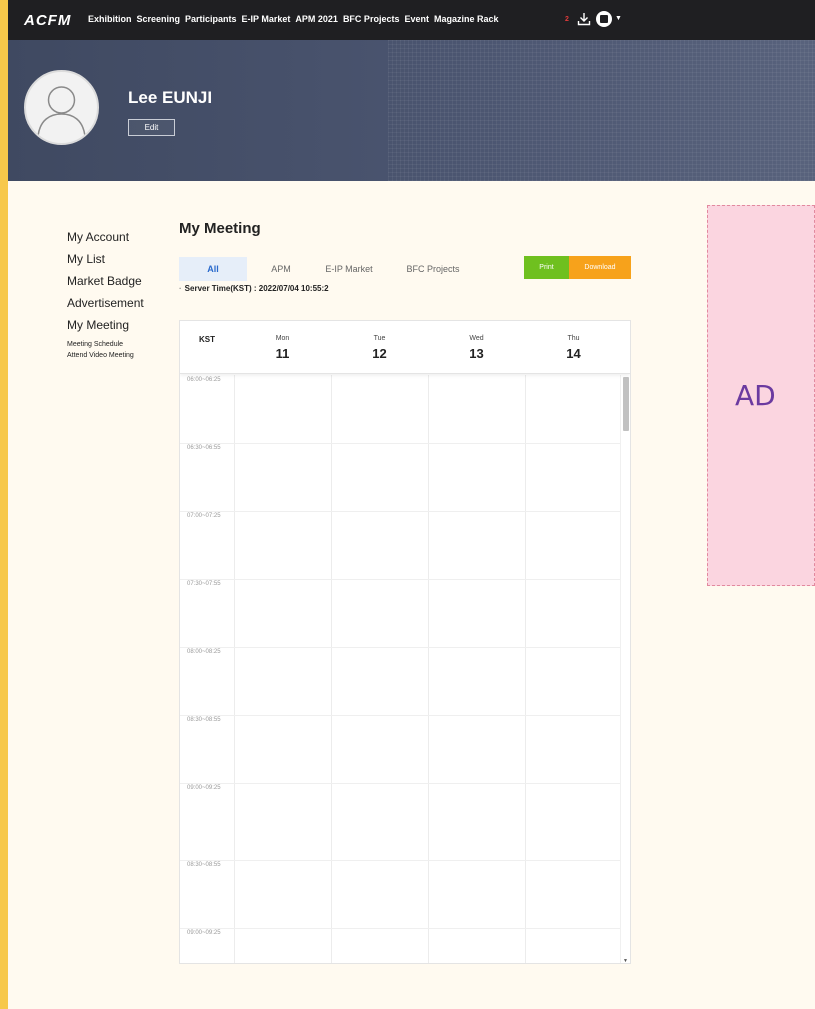 The height and width of the screenshot is (1009, 815). Describe the element at coordinates (282, 353) in the screenshot. I see `day-number: 11` at that location.